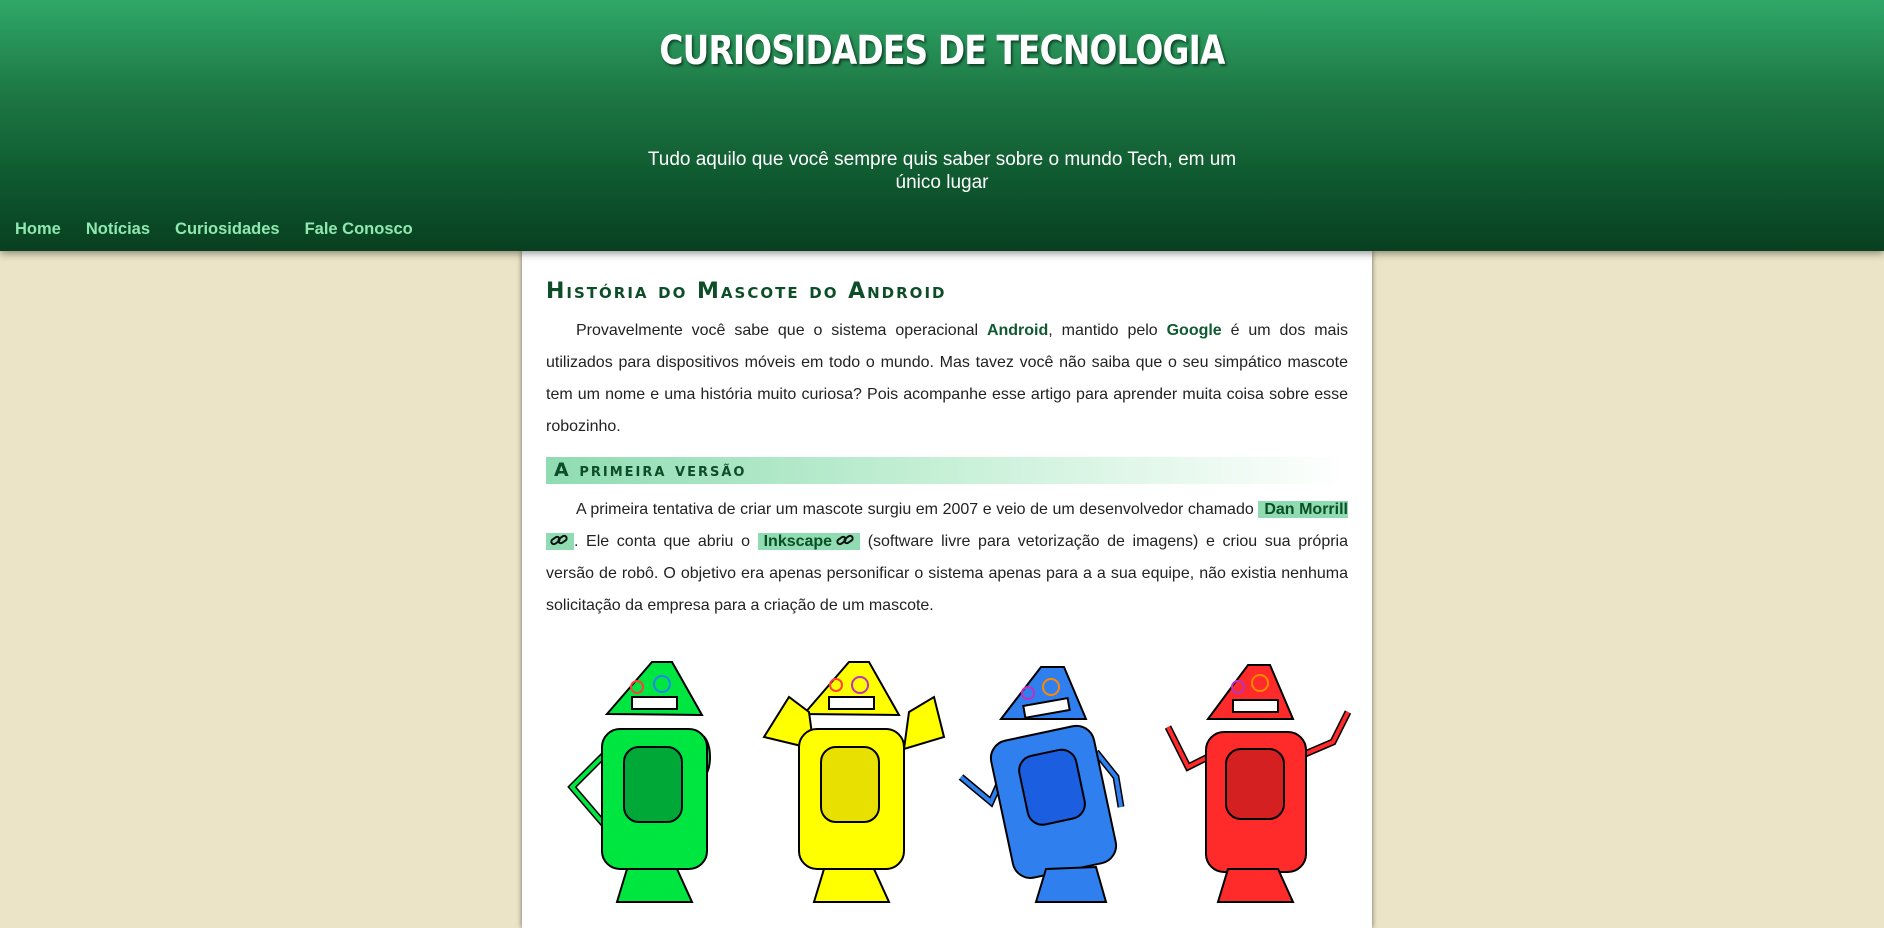  Describe the element at coordinates (1107, 330) in the screenshot. I see `intro-text-2: , mantido pelo` at that location.